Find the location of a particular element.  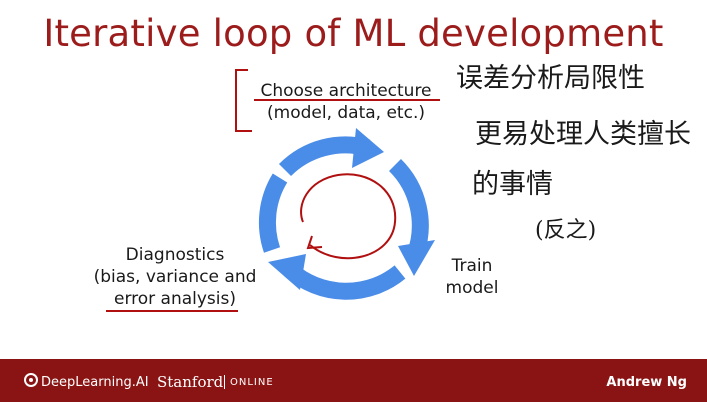

loop-arrowhead-top is located at coordinates (368, 148).